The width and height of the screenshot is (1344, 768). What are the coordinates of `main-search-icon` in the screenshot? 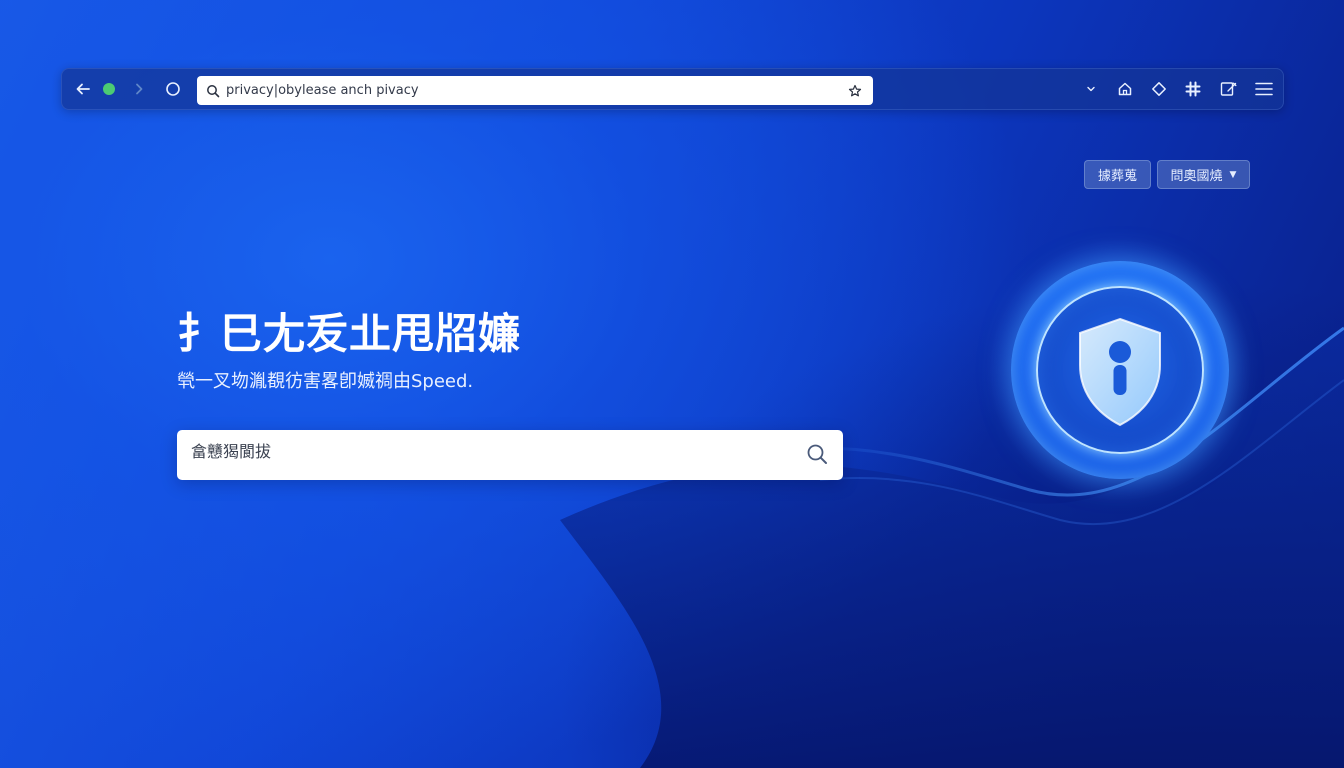 It's located at (817, 454).